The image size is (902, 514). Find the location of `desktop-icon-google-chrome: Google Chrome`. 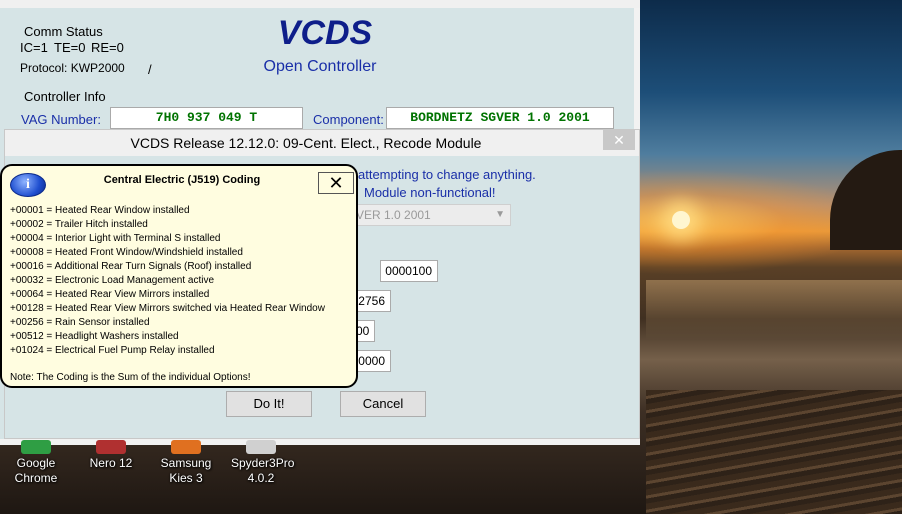

desktop-icon-google-chrome: Google Chrome is located at coordinates (36, 463).